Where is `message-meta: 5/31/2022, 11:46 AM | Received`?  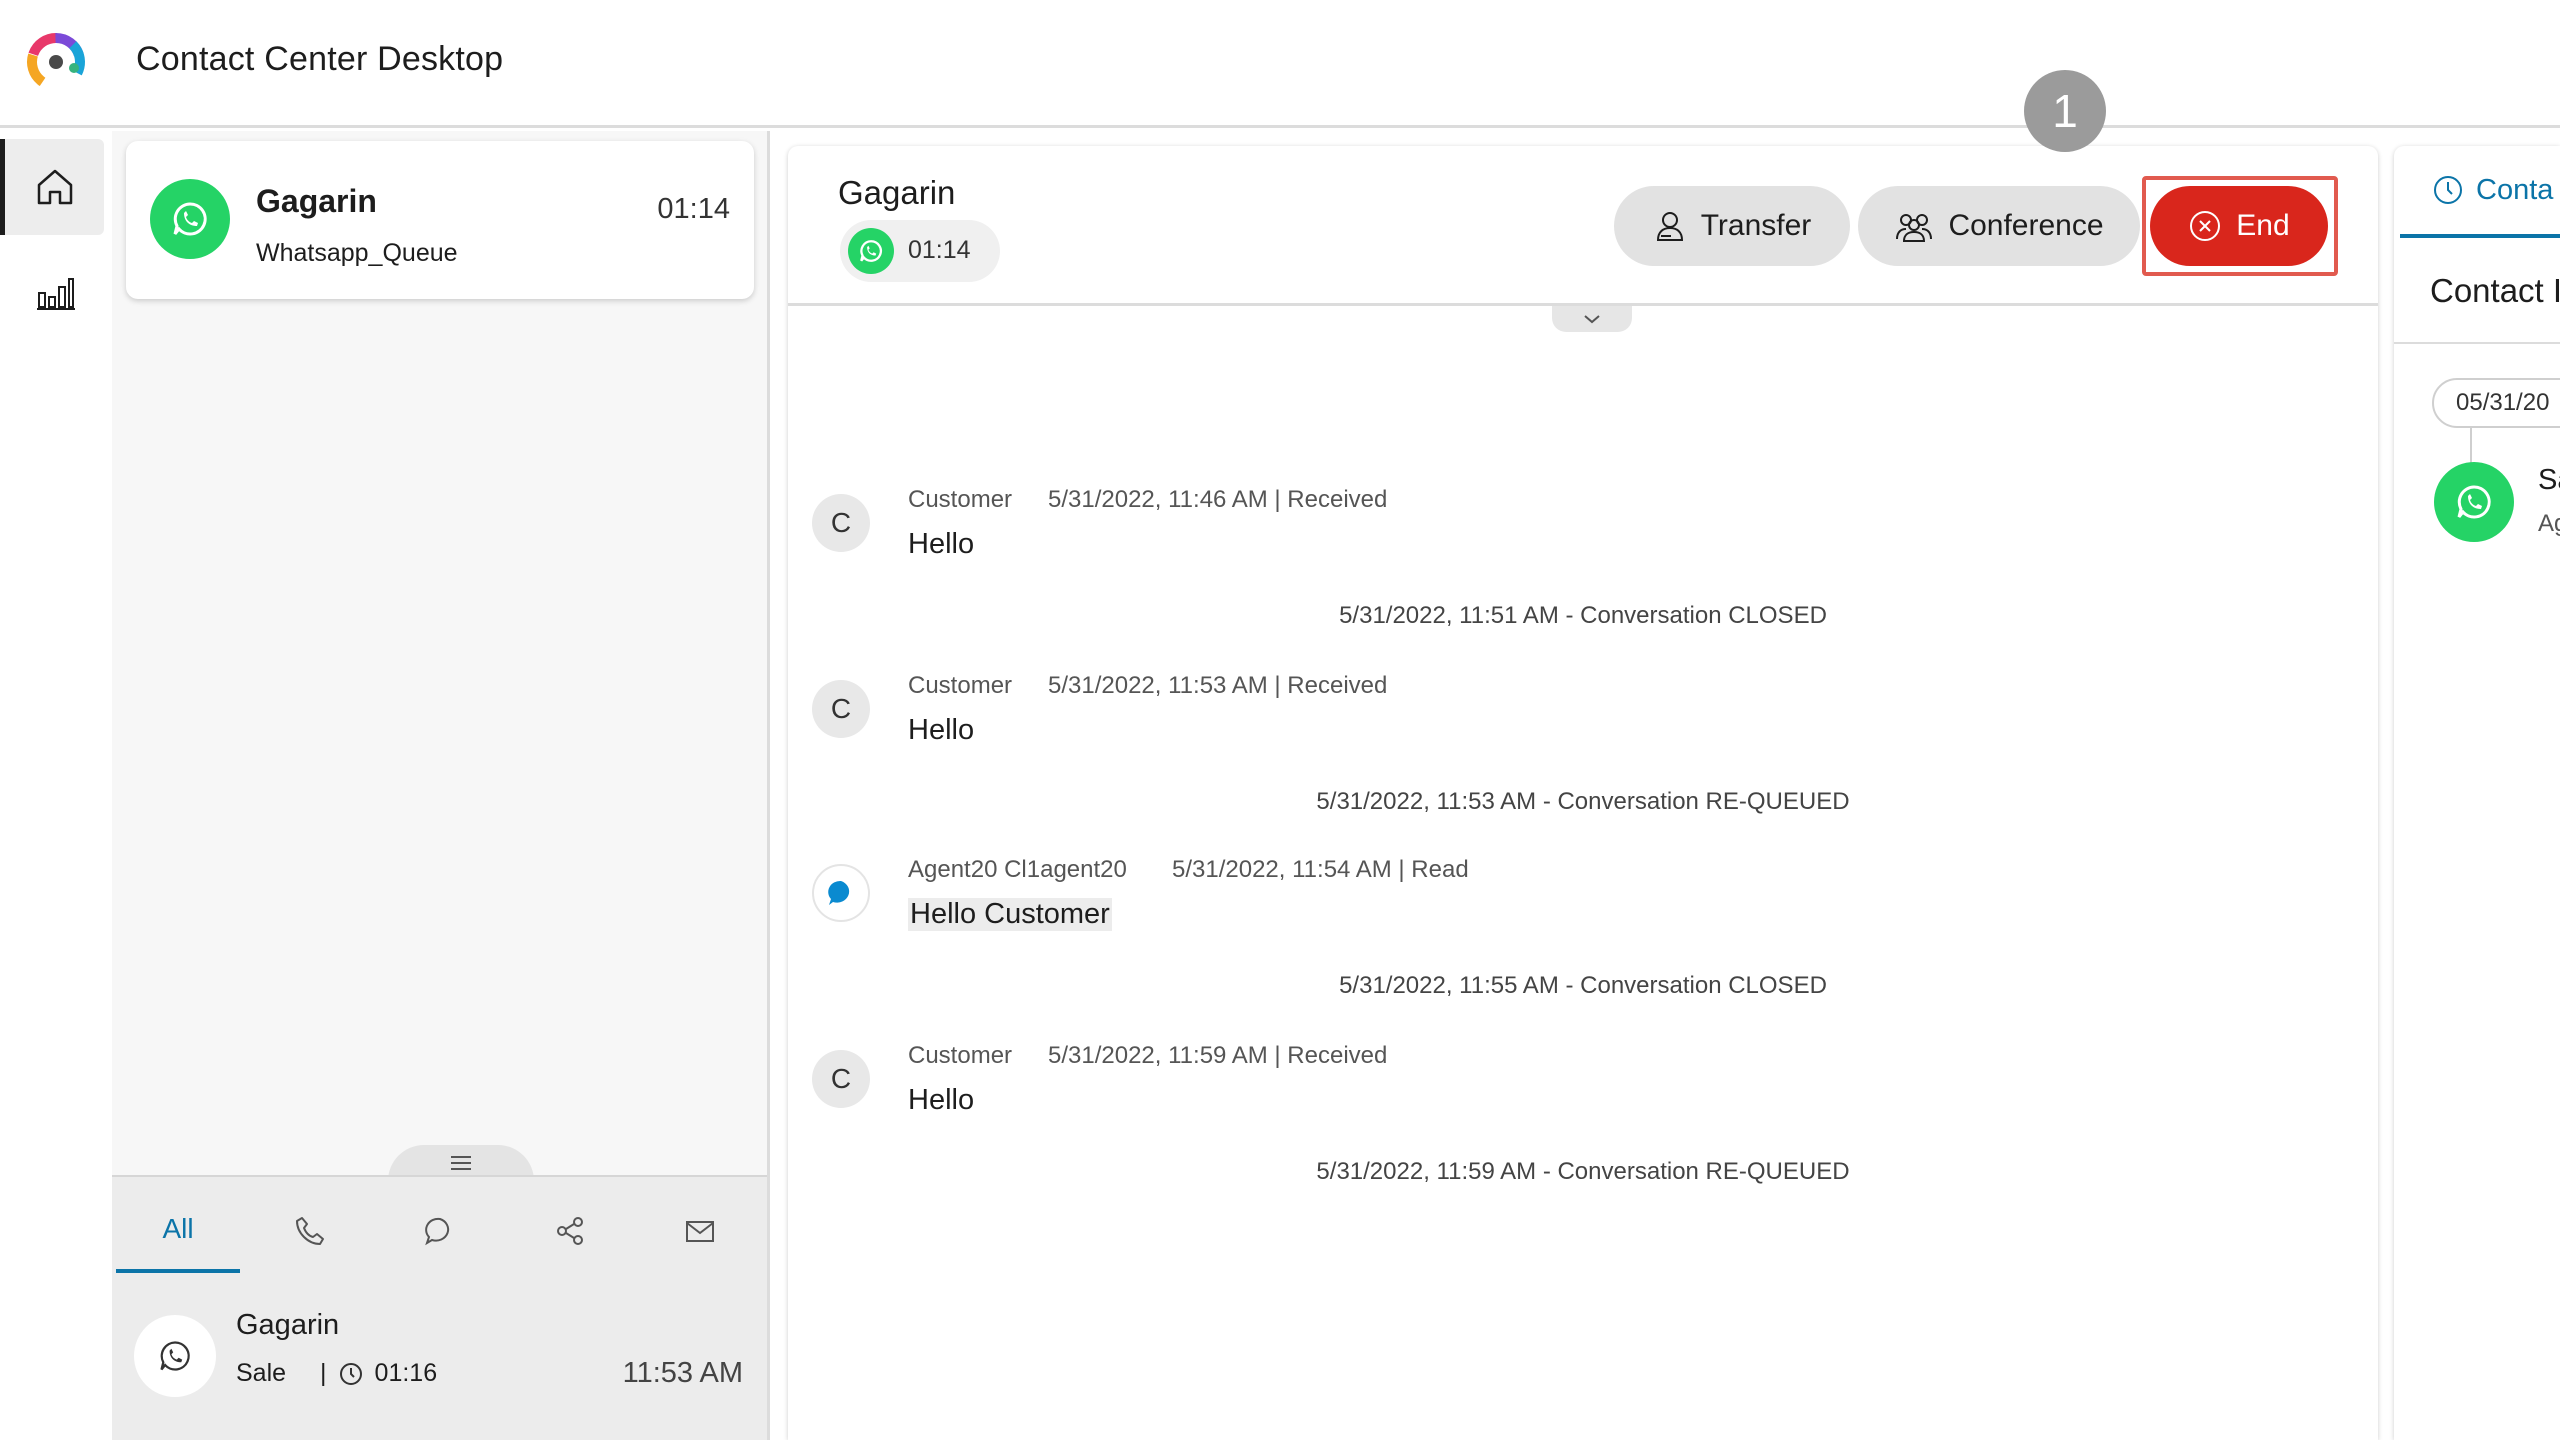 message-meta: 5/31/2022, 11:46 AM | Received is located at coordinates (1218, 499).